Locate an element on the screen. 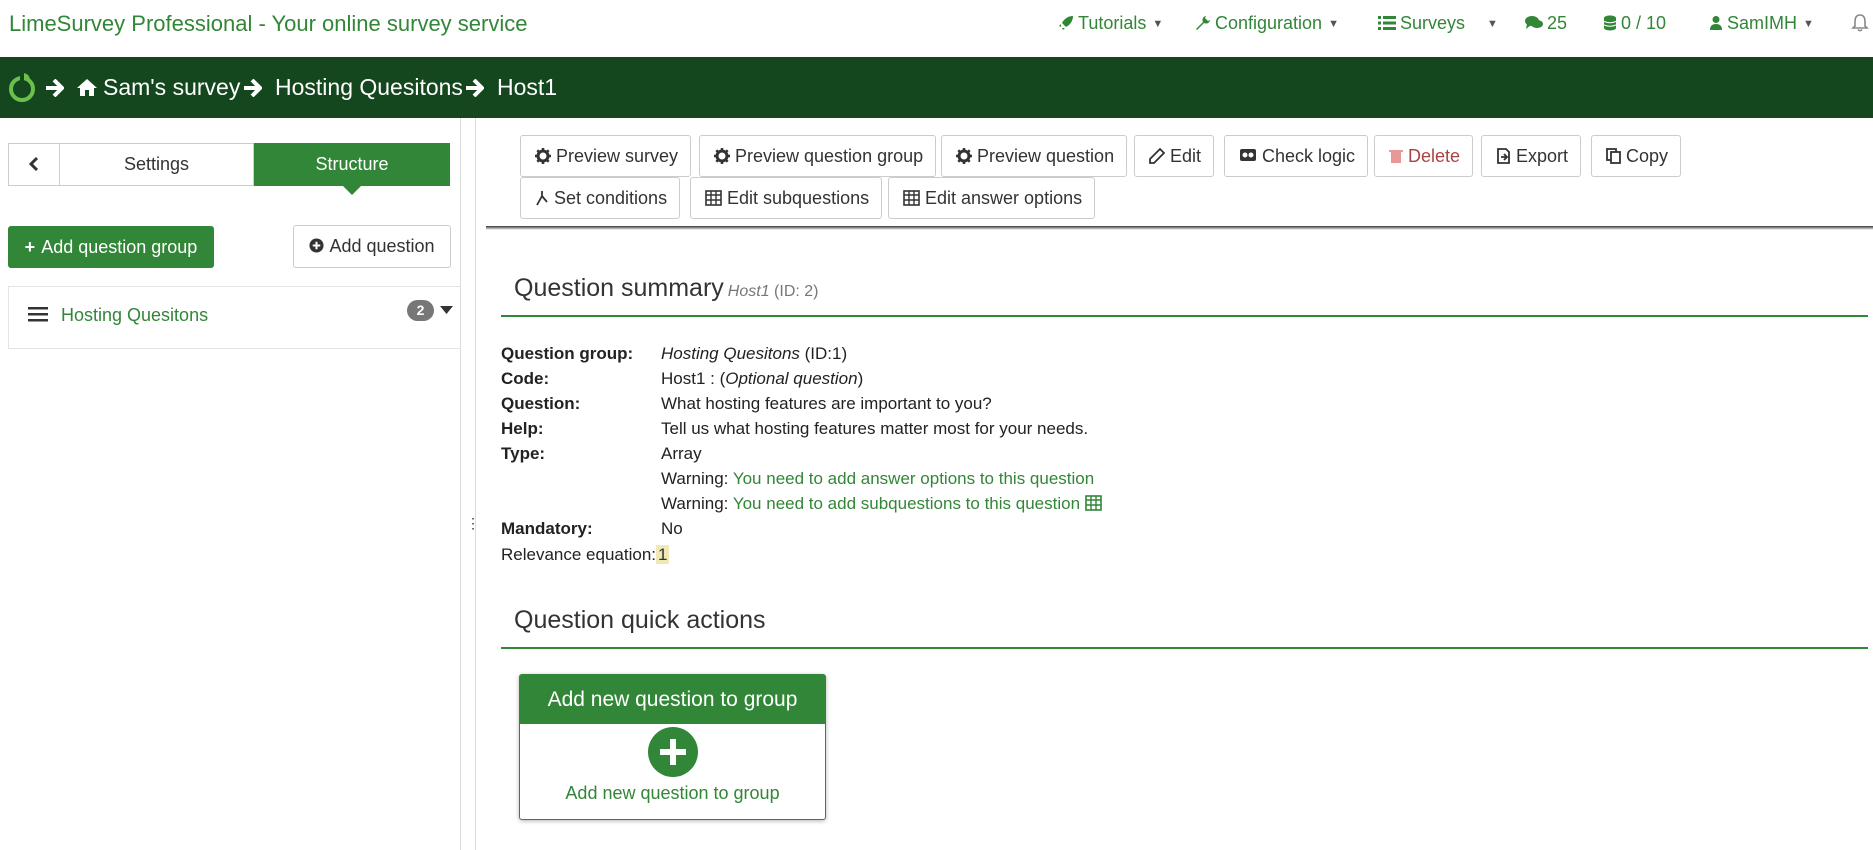 Image resolution: width=1873 pixels, height=850 pixels. breadcrumb-group: Hosting Quesitons is located at coordinates (369, 87).